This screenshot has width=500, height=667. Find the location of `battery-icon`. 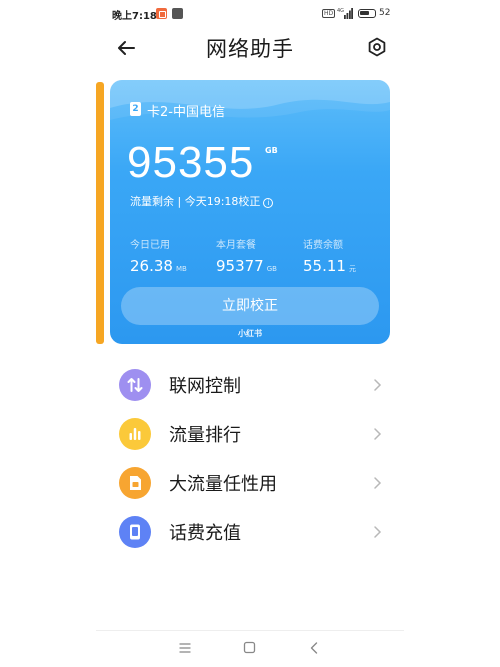

battery-icon is located at coordinates (367, 13).